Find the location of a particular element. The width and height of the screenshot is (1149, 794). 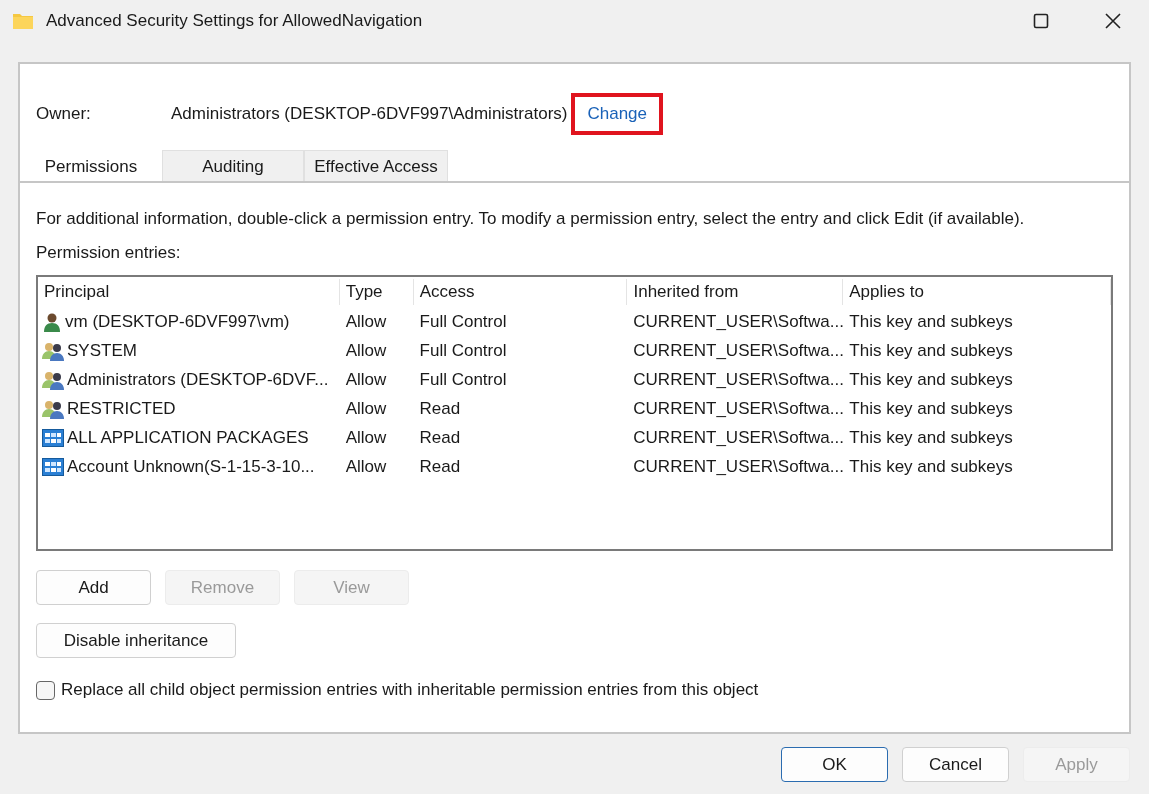

close-icon is located at coordinates (1113, 21).